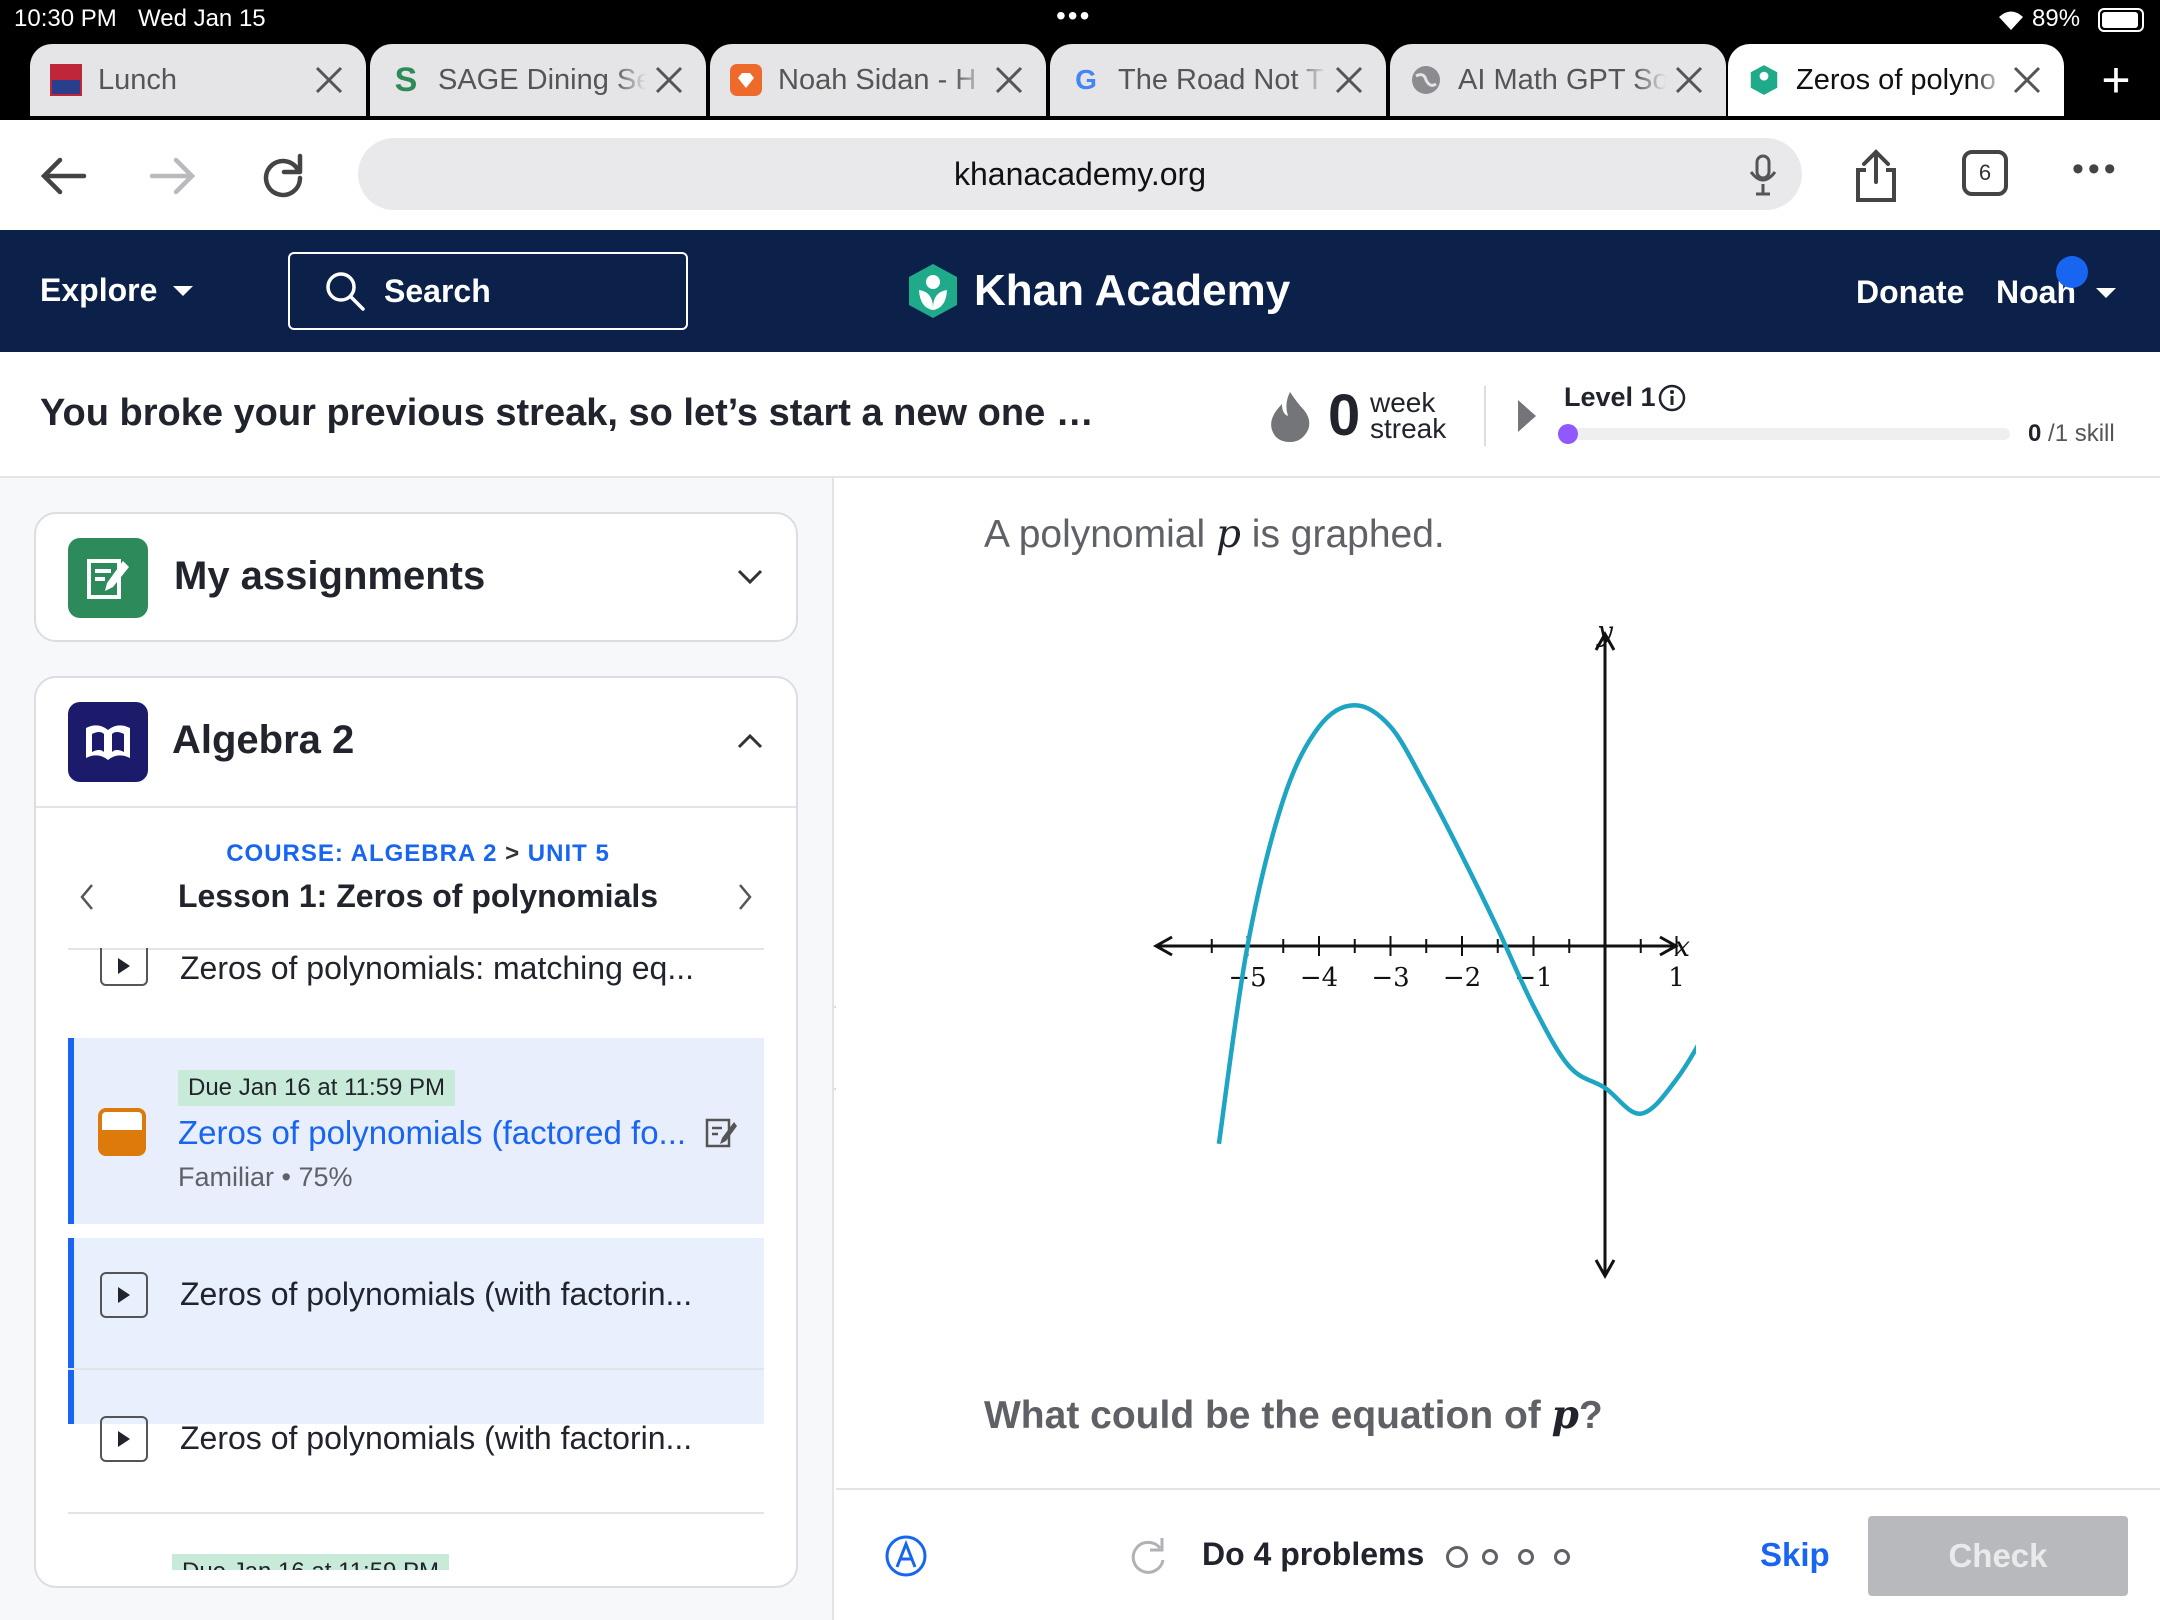 The width and height of the screenshot is (2160, 1620). I want to click on tab-title: Lunch, so click(138, 79).